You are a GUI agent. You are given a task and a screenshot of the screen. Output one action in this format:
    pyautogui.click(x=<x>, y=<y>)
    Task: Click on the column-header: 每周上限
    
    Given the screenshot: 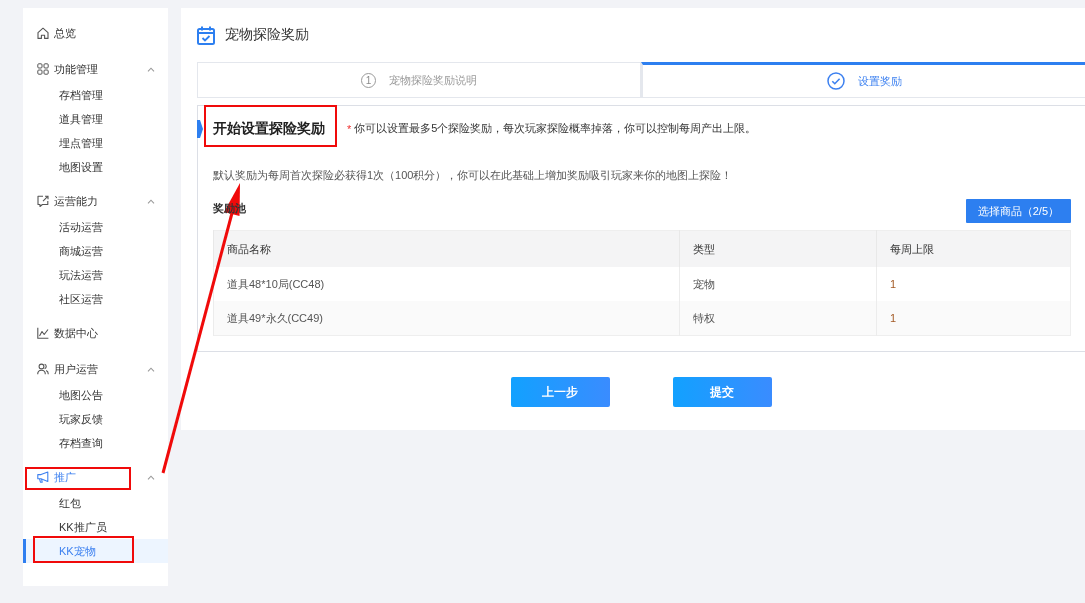 What is the action you would take?
    pyautogui.click(x=973, y=248)
    